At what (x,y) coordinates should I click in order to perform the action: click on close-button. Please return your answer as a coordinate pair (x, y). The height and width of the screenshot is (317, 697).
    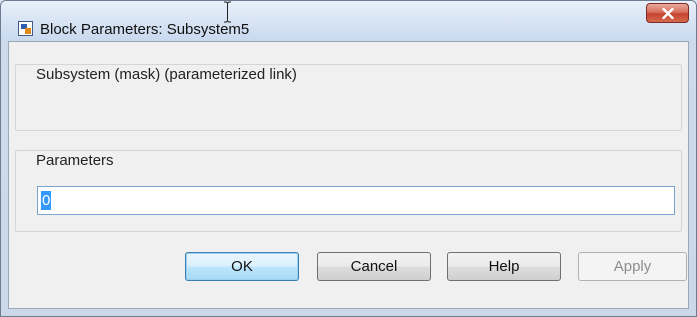
    Looking at the image, I should click on (667, 13).